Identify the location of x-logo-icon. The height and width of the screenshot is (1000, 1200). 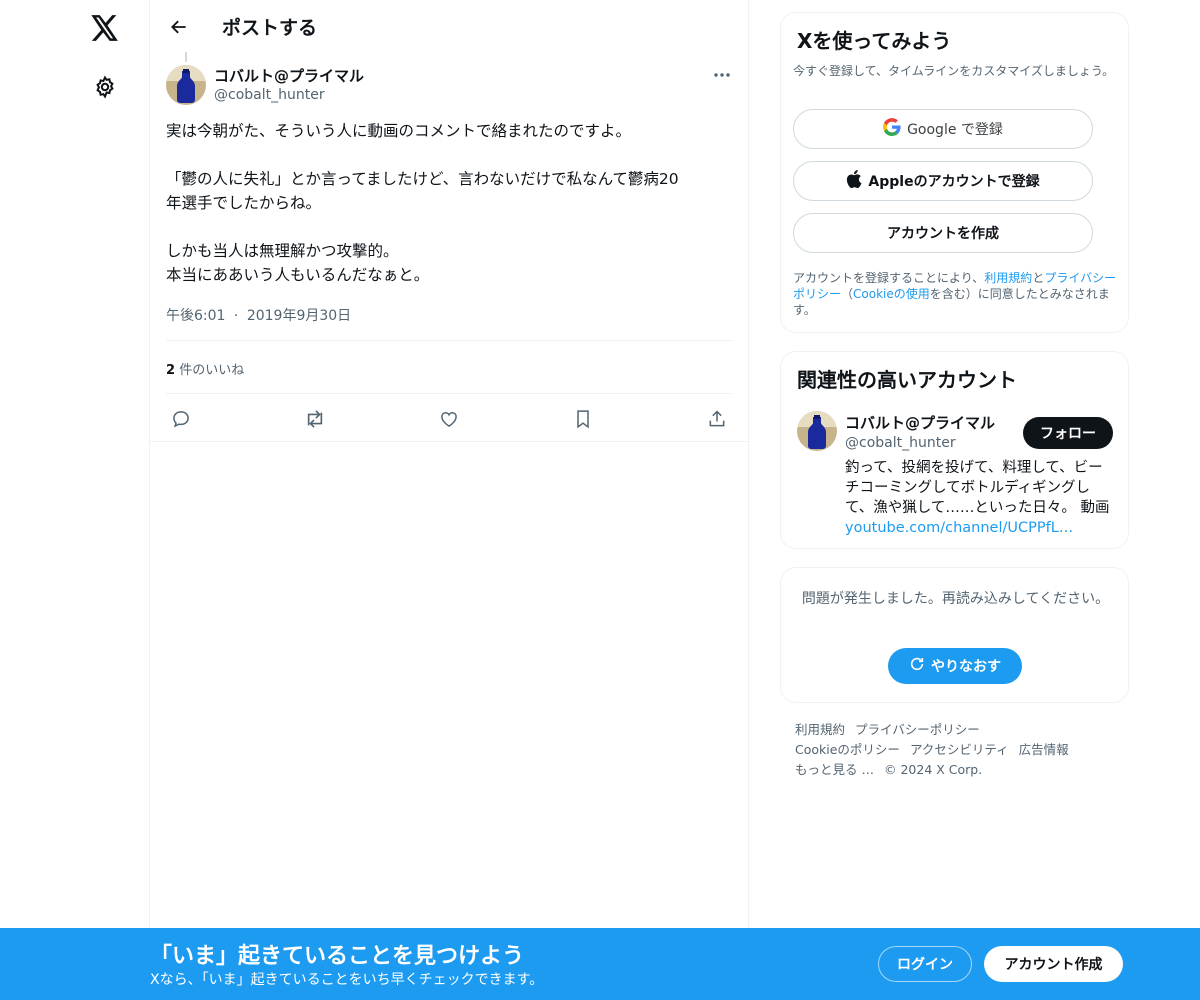
(105, 28).